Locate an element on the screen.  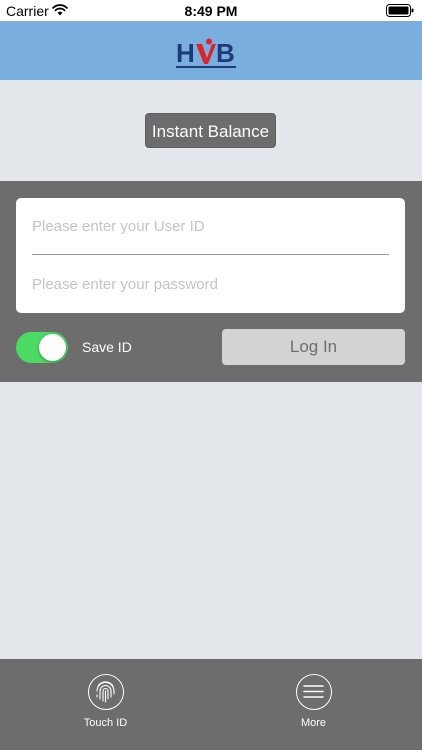
tab-more: More is located at coordinates (316, 704).